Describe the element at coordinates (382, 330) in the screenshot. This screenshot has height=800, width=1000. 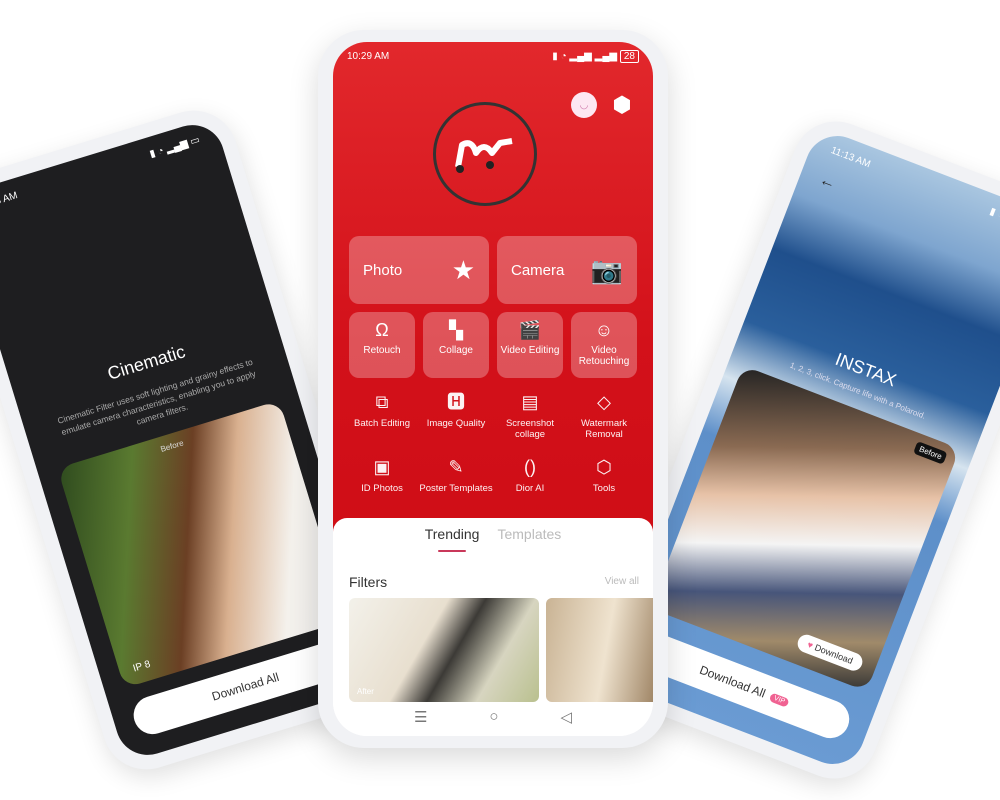
I see `retouch-icon: Ω` at that location.